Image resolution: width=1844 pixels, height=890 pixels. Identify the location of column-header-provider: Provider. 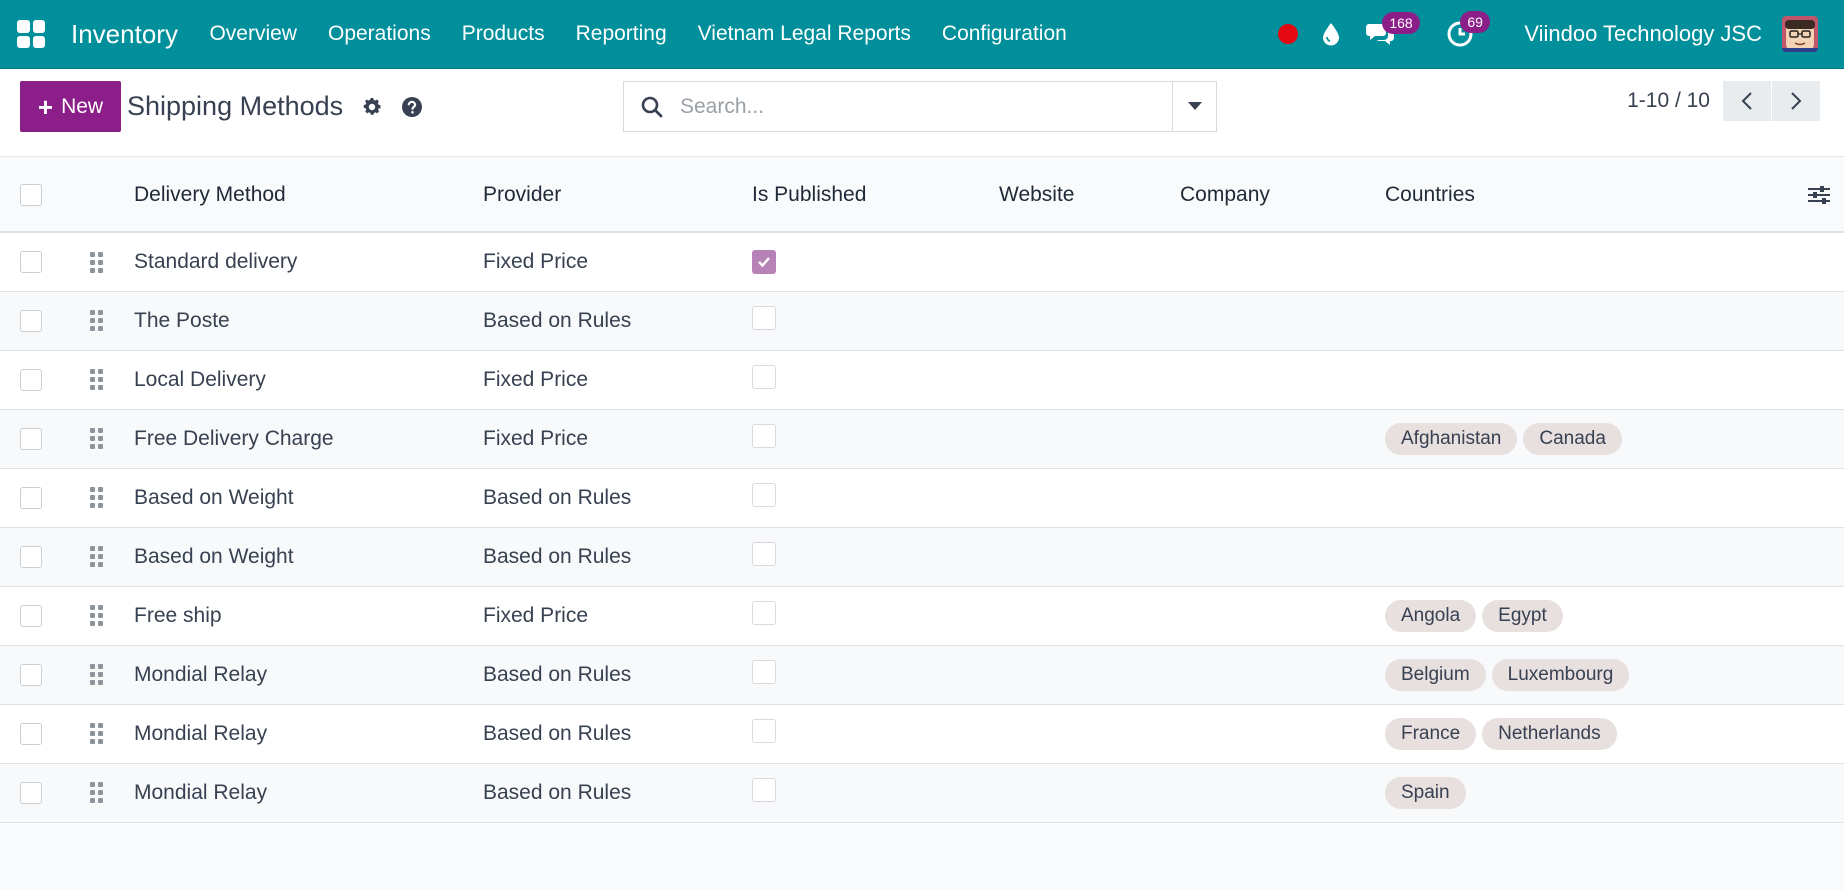
(617, 195).